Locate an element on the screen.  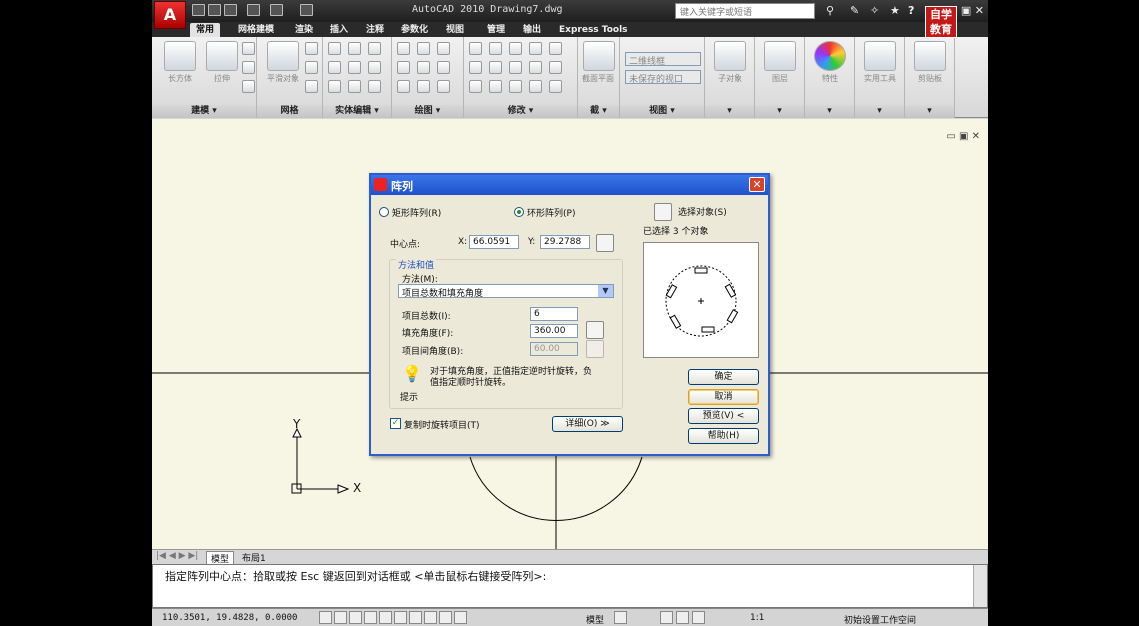
tab-layout1: 布局1 is located at coordinates (254, 557).